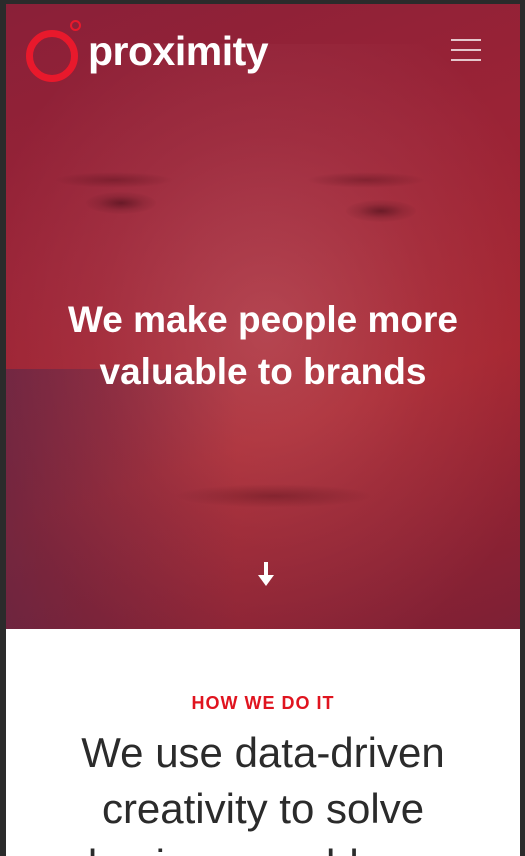 The width and height of the screenshot is (525, 856). I want to click on hero-headline-line: valuable to brands, so click(263, 371).